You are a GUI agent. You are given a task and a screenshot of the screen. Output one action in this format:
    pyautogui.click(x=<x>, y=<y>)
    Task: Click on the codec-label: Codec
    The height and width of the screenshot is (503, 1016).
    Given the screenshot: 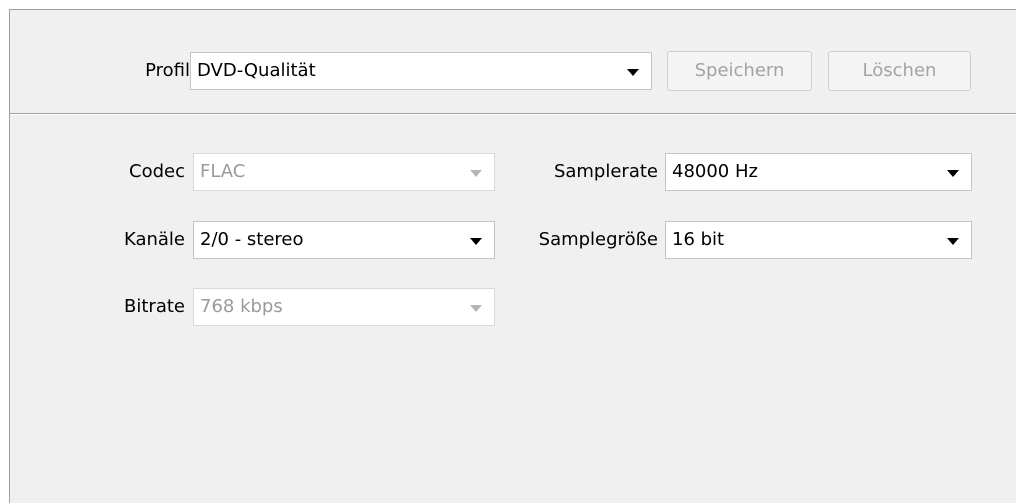 What is the action you would take?
    pyautogui.click(x=157, y=171)
    